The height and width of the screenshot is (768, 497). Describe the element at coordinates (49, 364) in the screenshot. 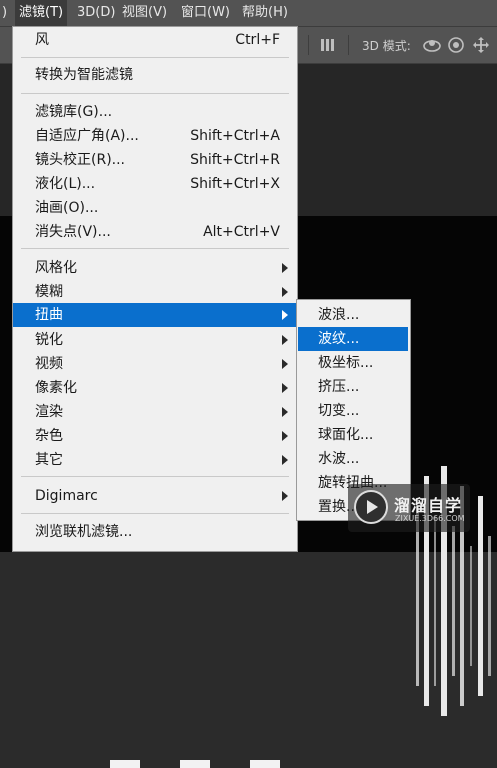

I see `menu-item-label: 视频` at that location.